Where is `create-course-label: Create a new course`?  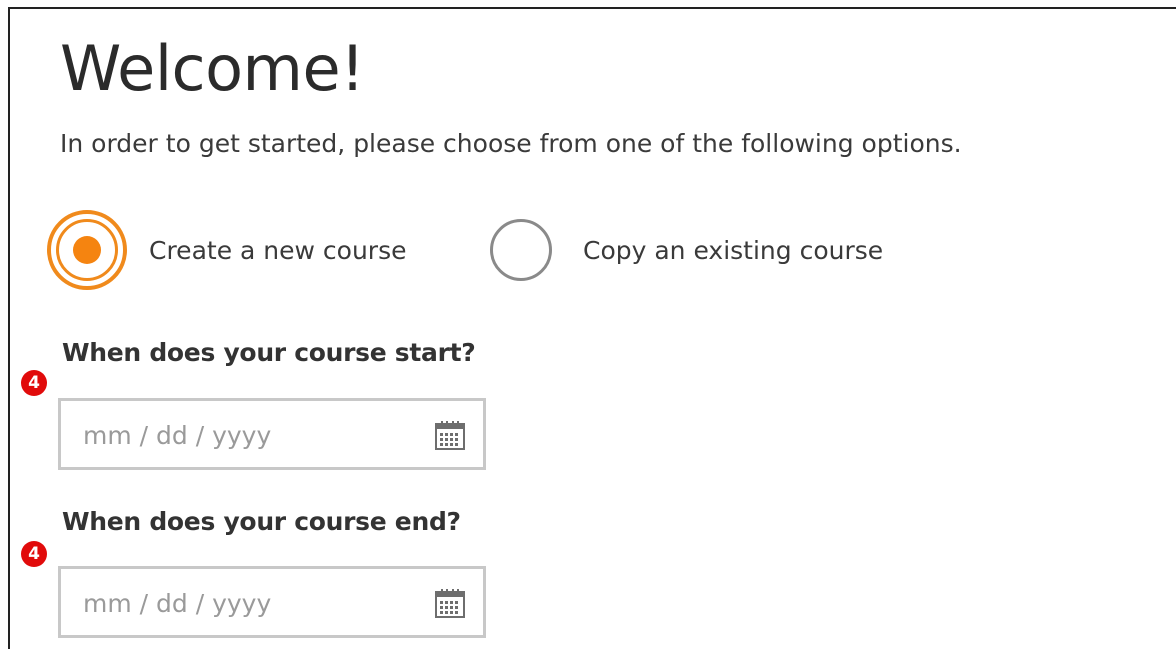 create-course-label: Create a new course is located at coordinates (277, 250).